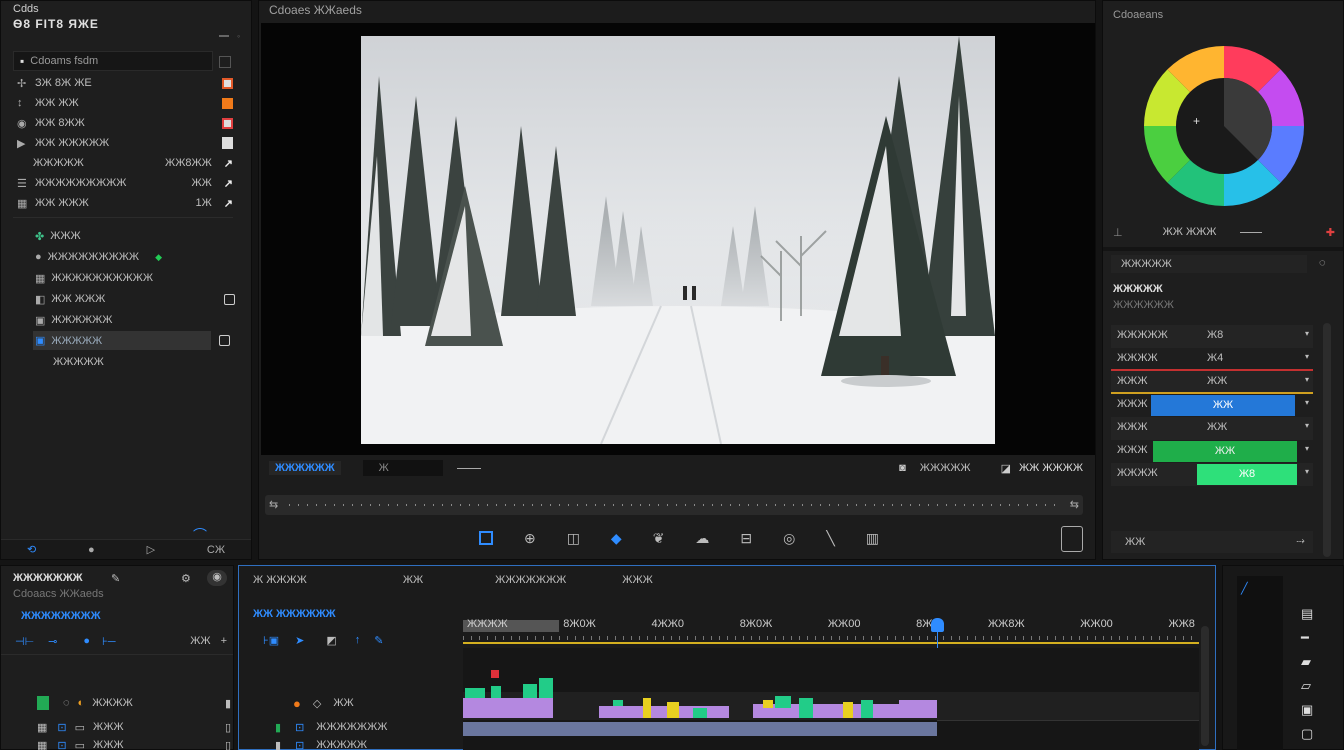 This screenshot has height=750, width=1344. Describe the element at coordinates (109, 641) in the screenshot. I see `split-tool-icon: ⊦─` at that location.